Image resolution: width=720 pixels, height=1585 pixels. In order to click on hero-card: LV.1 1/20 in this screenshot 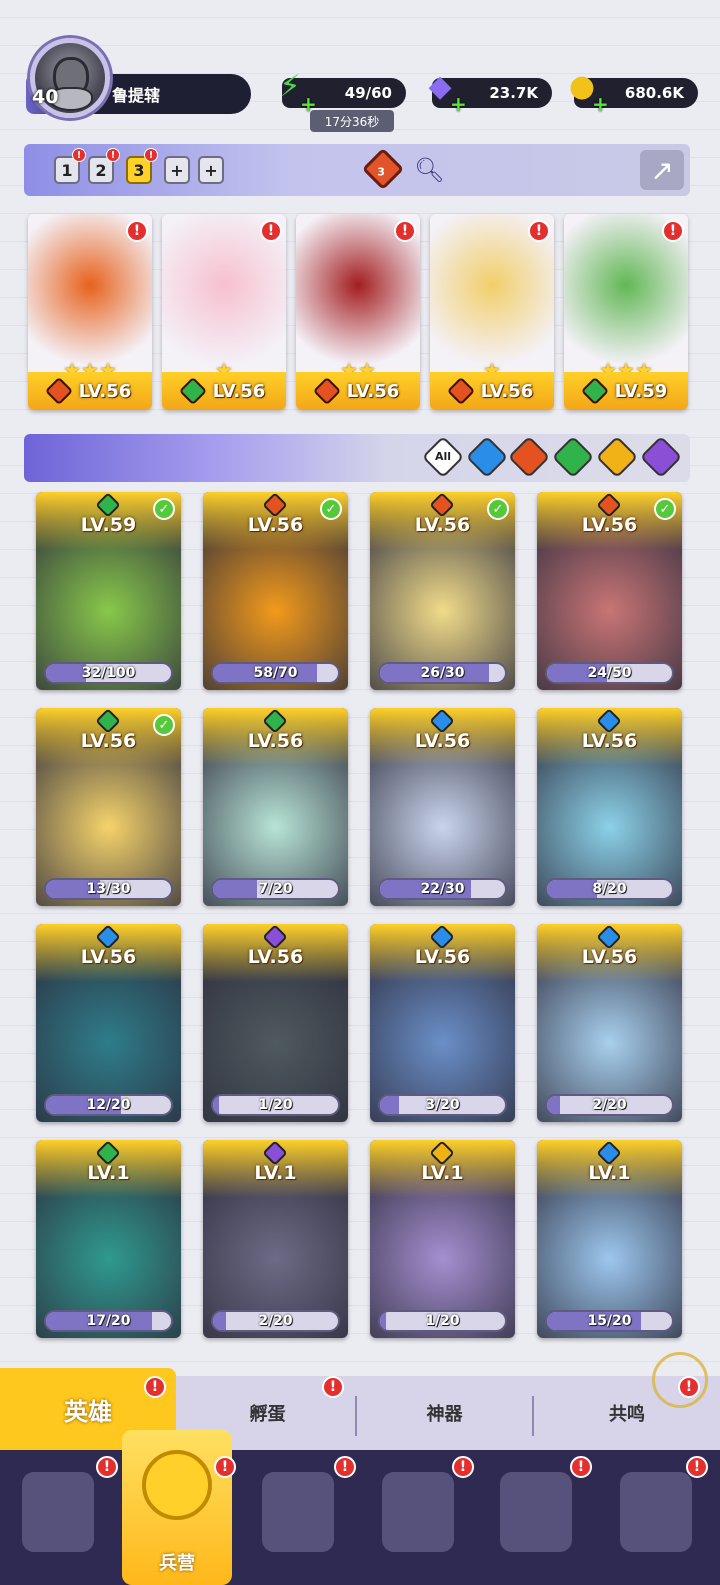, I will do `click(442, 1239)`.